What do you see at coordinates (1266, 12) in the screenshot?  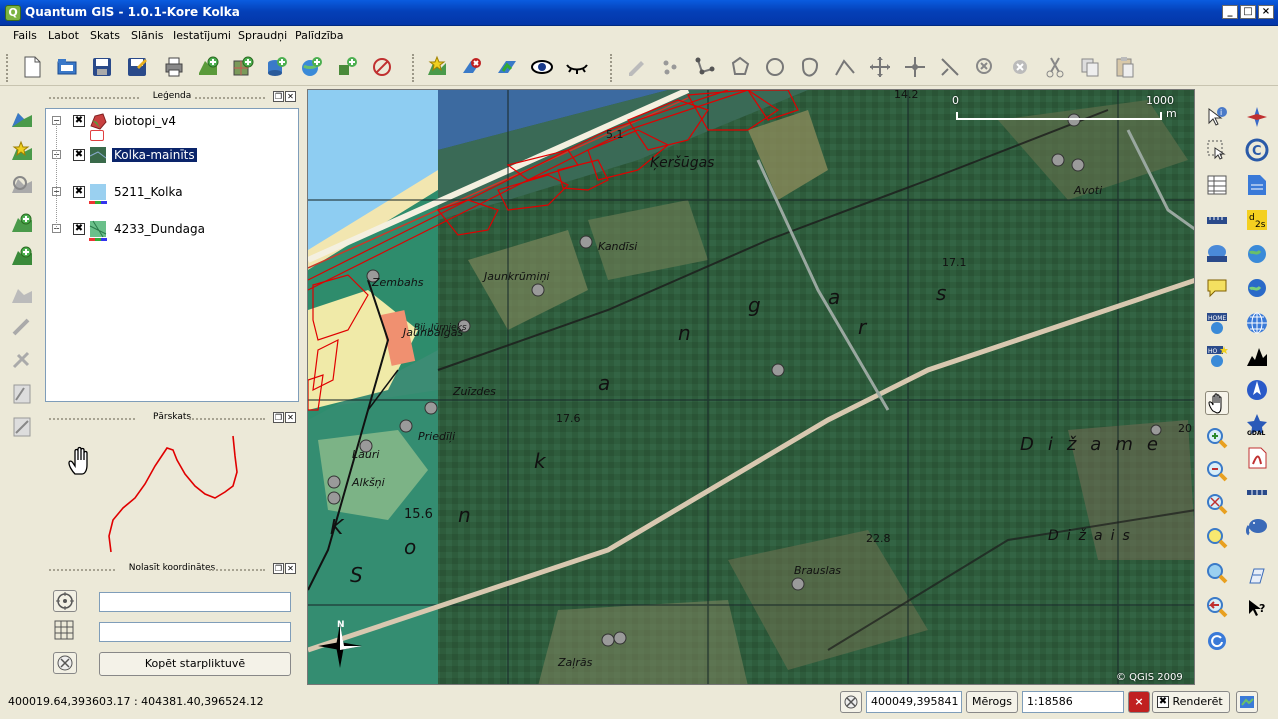 I see `close-button: ×` at bounding box center [1266, 12].